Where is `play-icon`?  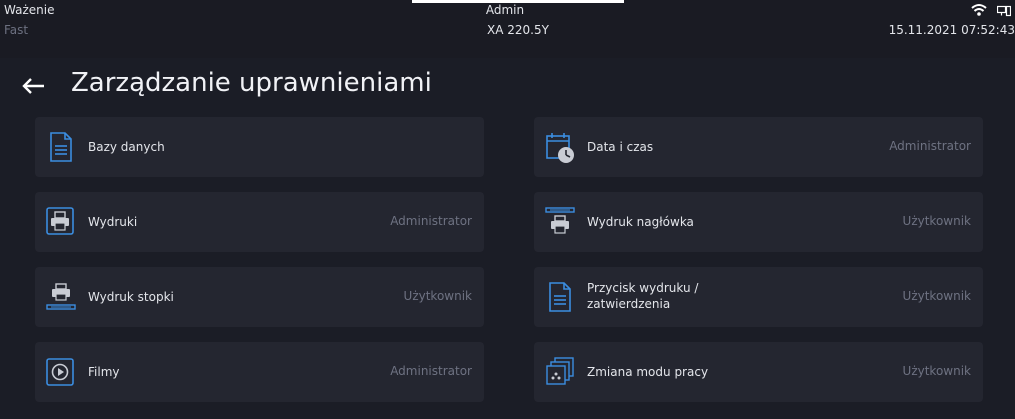
play-icon is located at coordinates (61, 372).